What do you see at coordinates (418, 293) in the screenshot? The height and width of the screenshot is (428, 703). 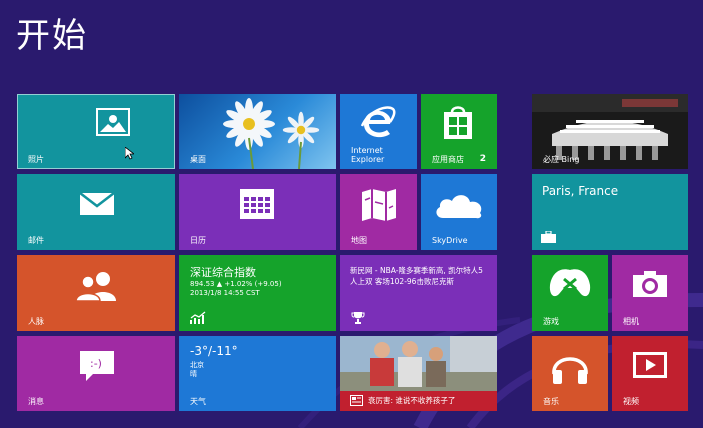 I see `sports-tile: 新民网 - NBA-隆多赛季新高, 凯尔特人5人上双 客场102-96击败尼克斯` at bounding box center [418, 293].